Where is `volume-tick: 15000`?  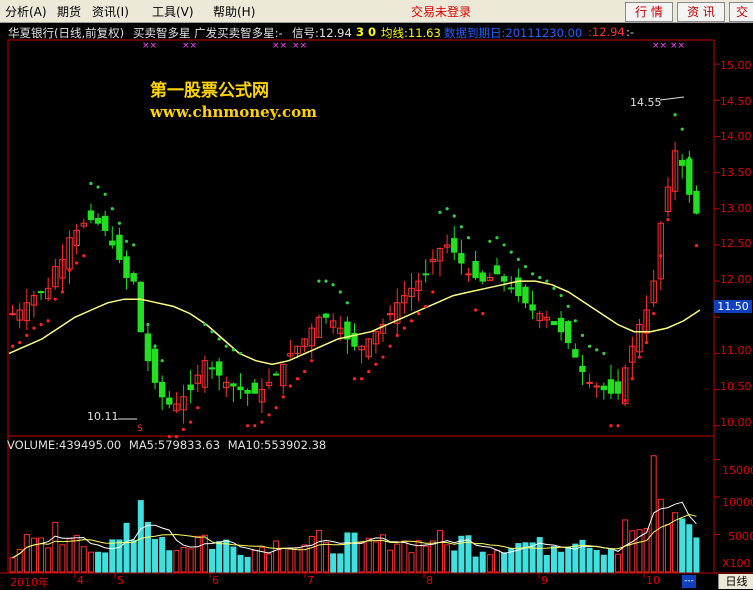 volume-tick: 15000 is located at coordinates (737, 470).